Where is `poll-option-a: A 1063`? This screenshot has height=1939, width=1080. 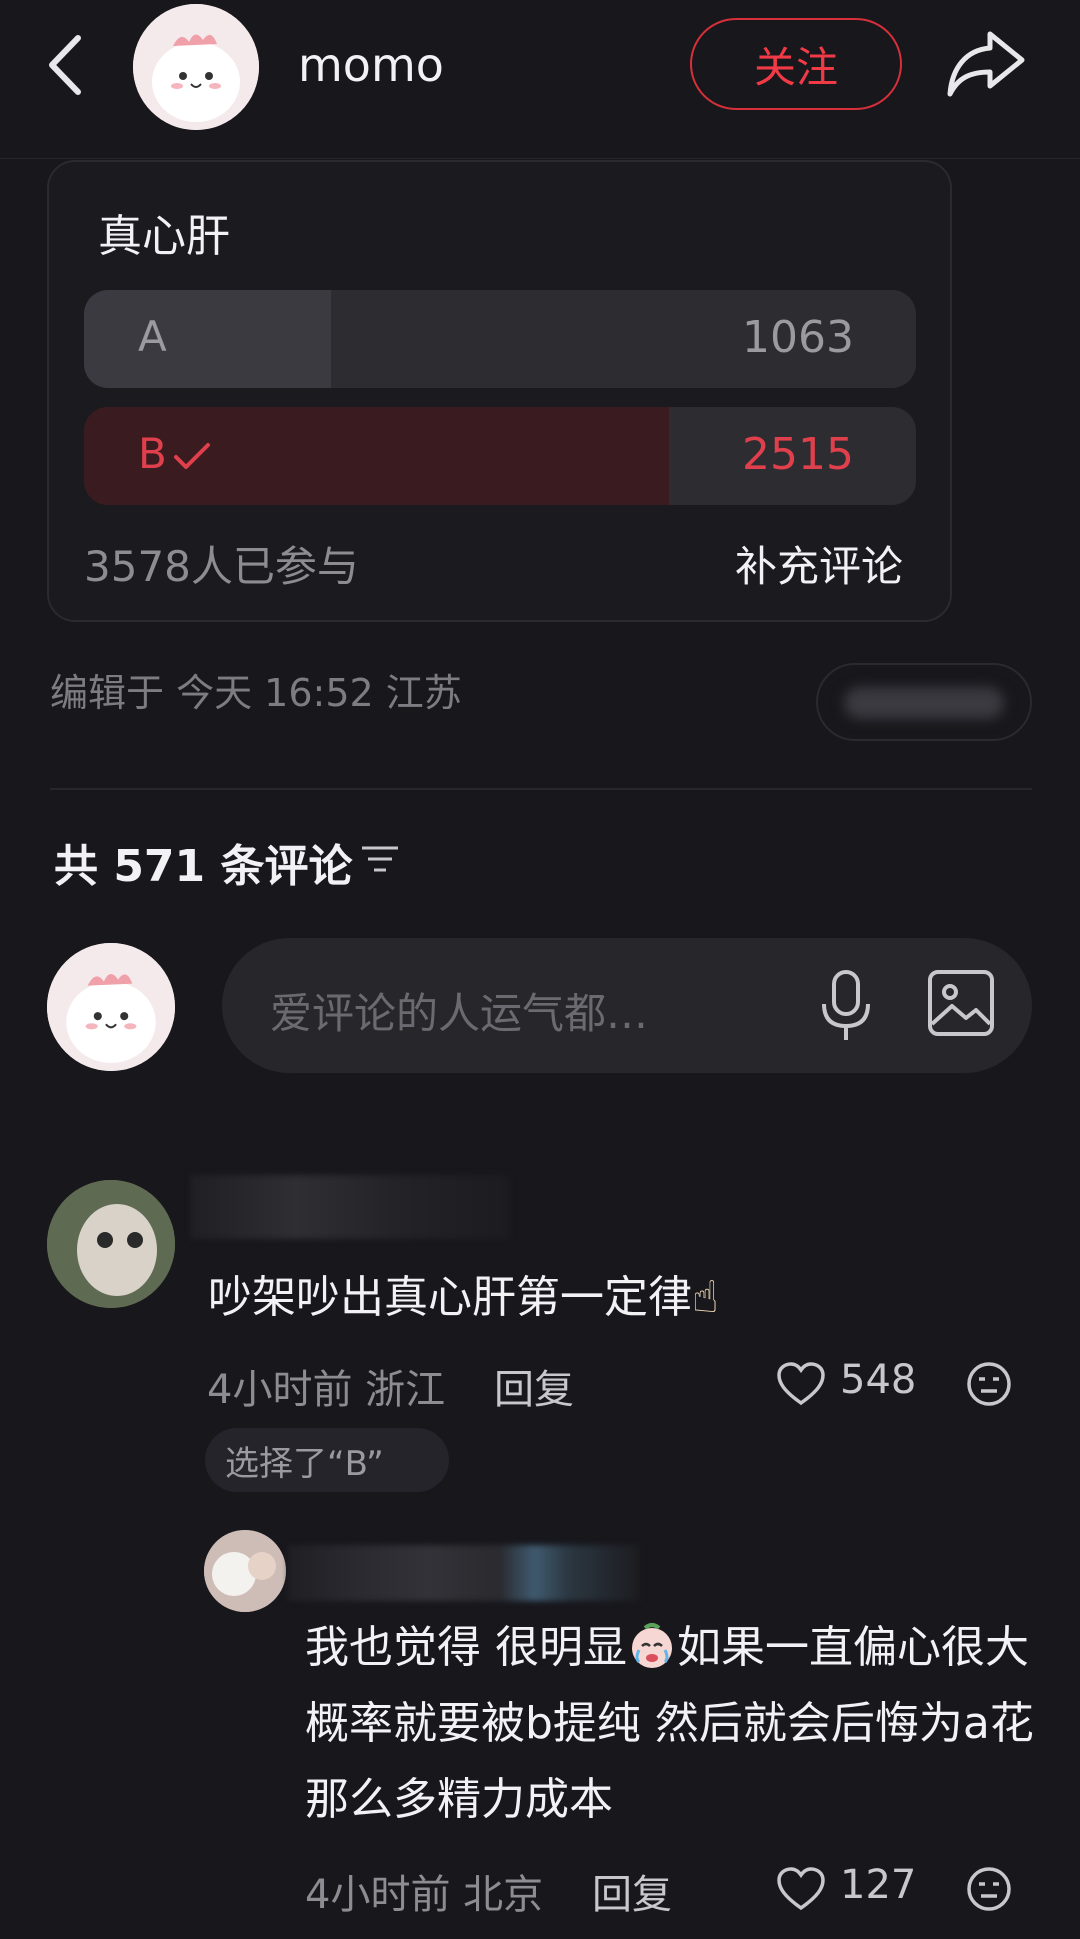
poll-option-a: A 1063 is located at coordinates (500, 339).